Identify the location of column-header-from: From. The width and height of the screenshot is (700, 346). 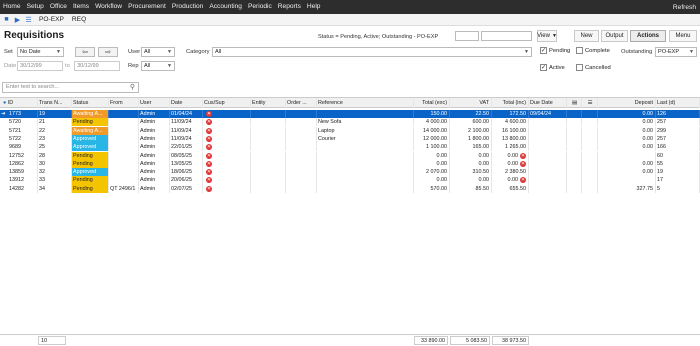
(124, 103).